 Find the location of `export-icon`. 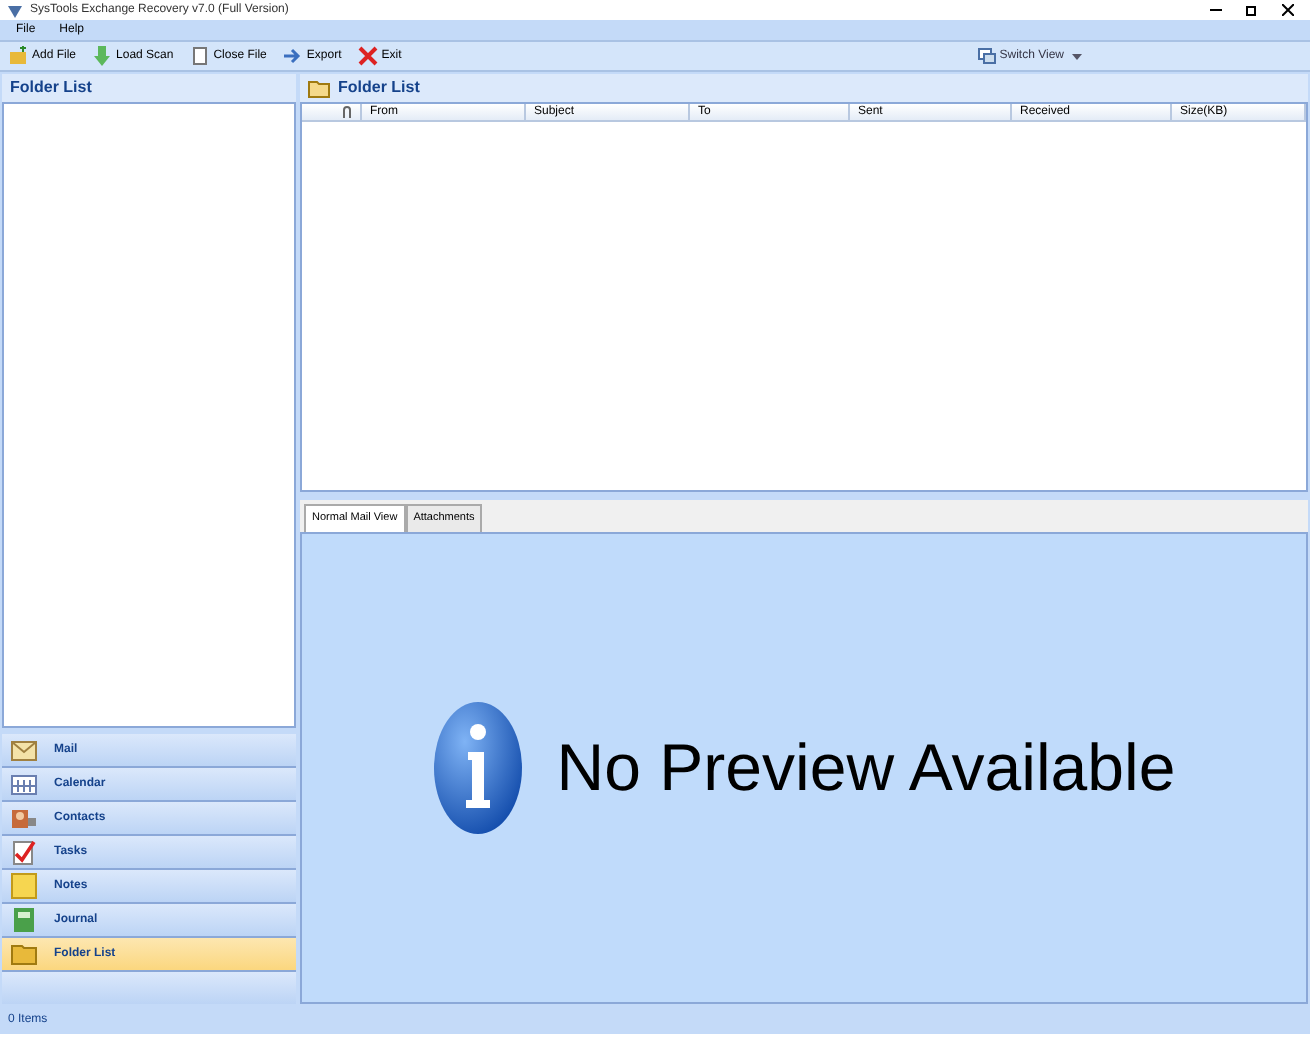

export-icon is located at coordinates (292, 56).